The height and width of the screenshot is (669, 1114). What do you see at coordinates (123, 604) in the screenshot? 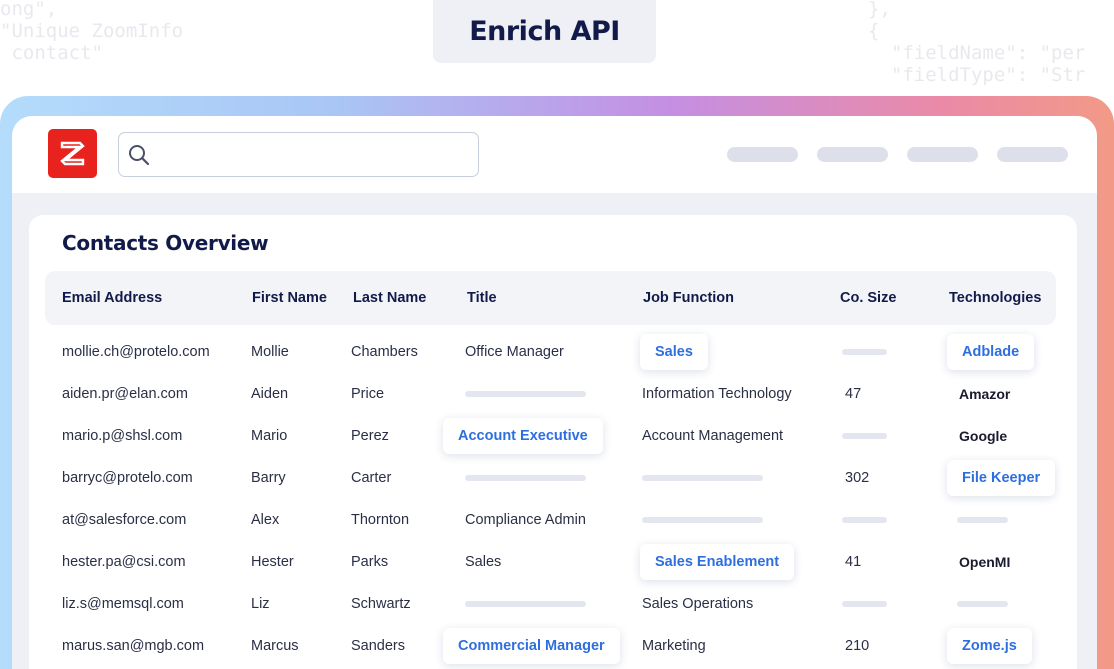
I see `cell-email: liz.s@memsql.com` at bounding box center [123, 604].